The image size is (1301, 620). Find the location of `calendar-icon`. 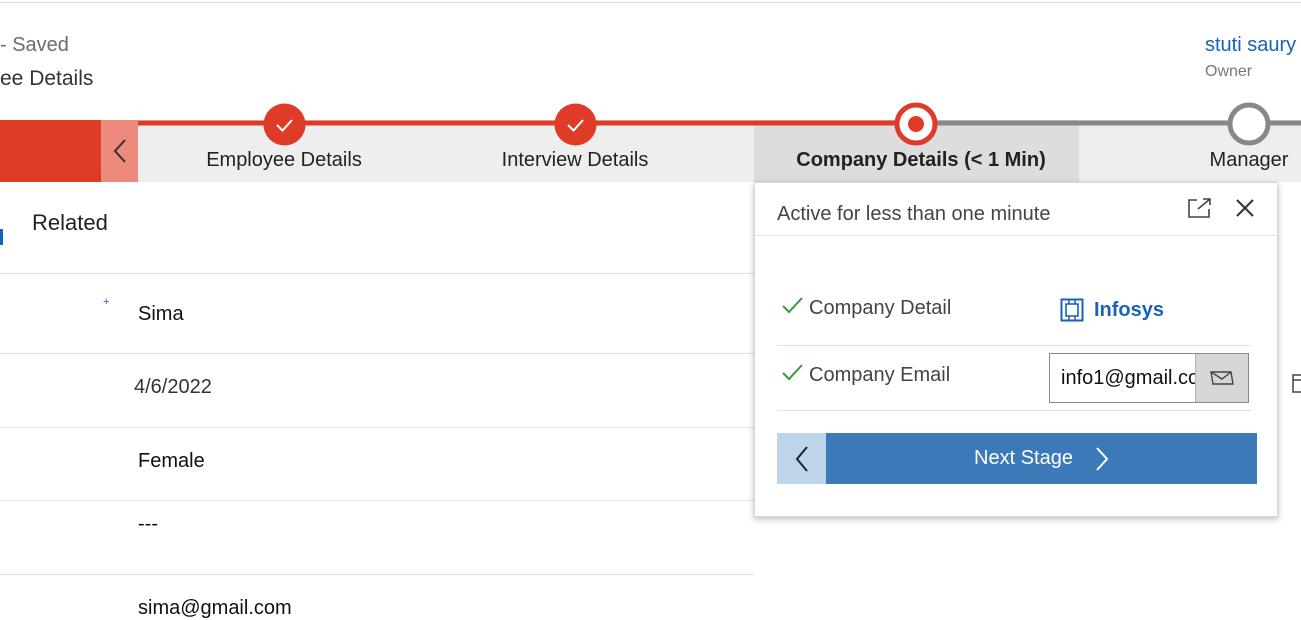

calendar-icon is located at coordinates (1296, 385).